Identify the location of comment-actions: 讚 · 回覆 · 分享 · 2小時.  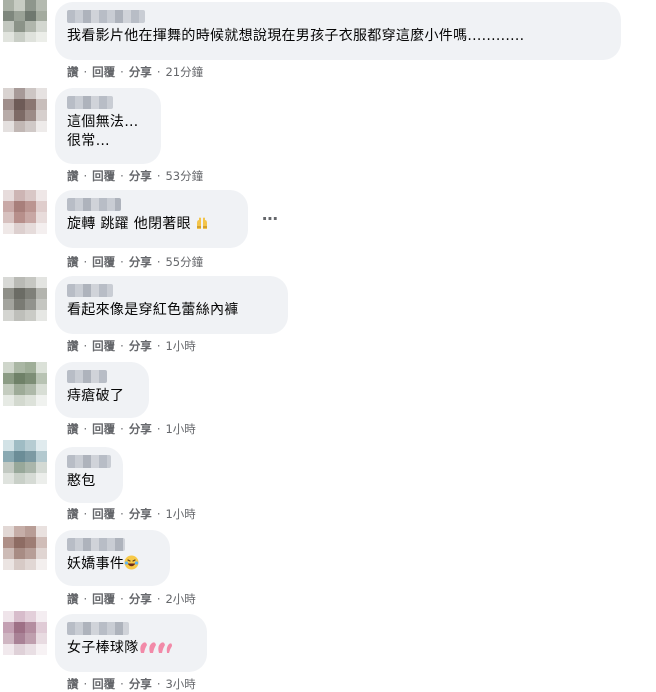
(131, 599).